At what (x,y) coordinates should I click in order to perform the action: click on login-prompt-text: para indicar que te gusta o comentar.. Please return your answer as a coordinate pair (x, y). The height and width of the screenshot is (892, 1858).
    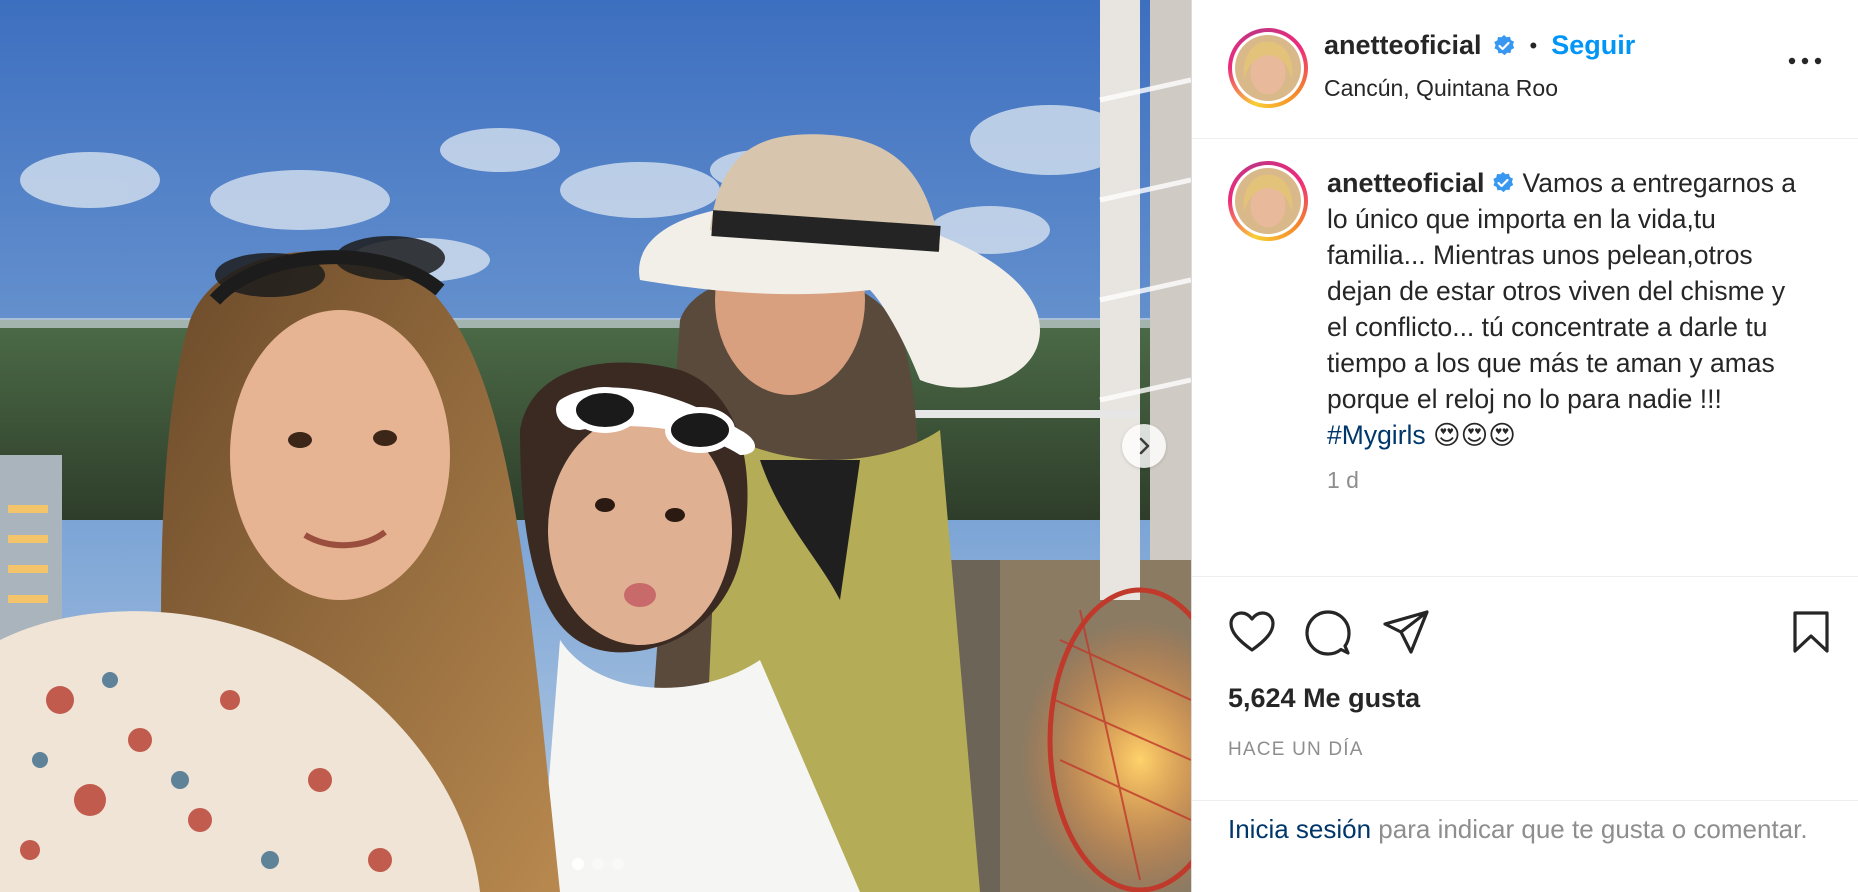
    Looking at the image, I should click on (1589, 829).